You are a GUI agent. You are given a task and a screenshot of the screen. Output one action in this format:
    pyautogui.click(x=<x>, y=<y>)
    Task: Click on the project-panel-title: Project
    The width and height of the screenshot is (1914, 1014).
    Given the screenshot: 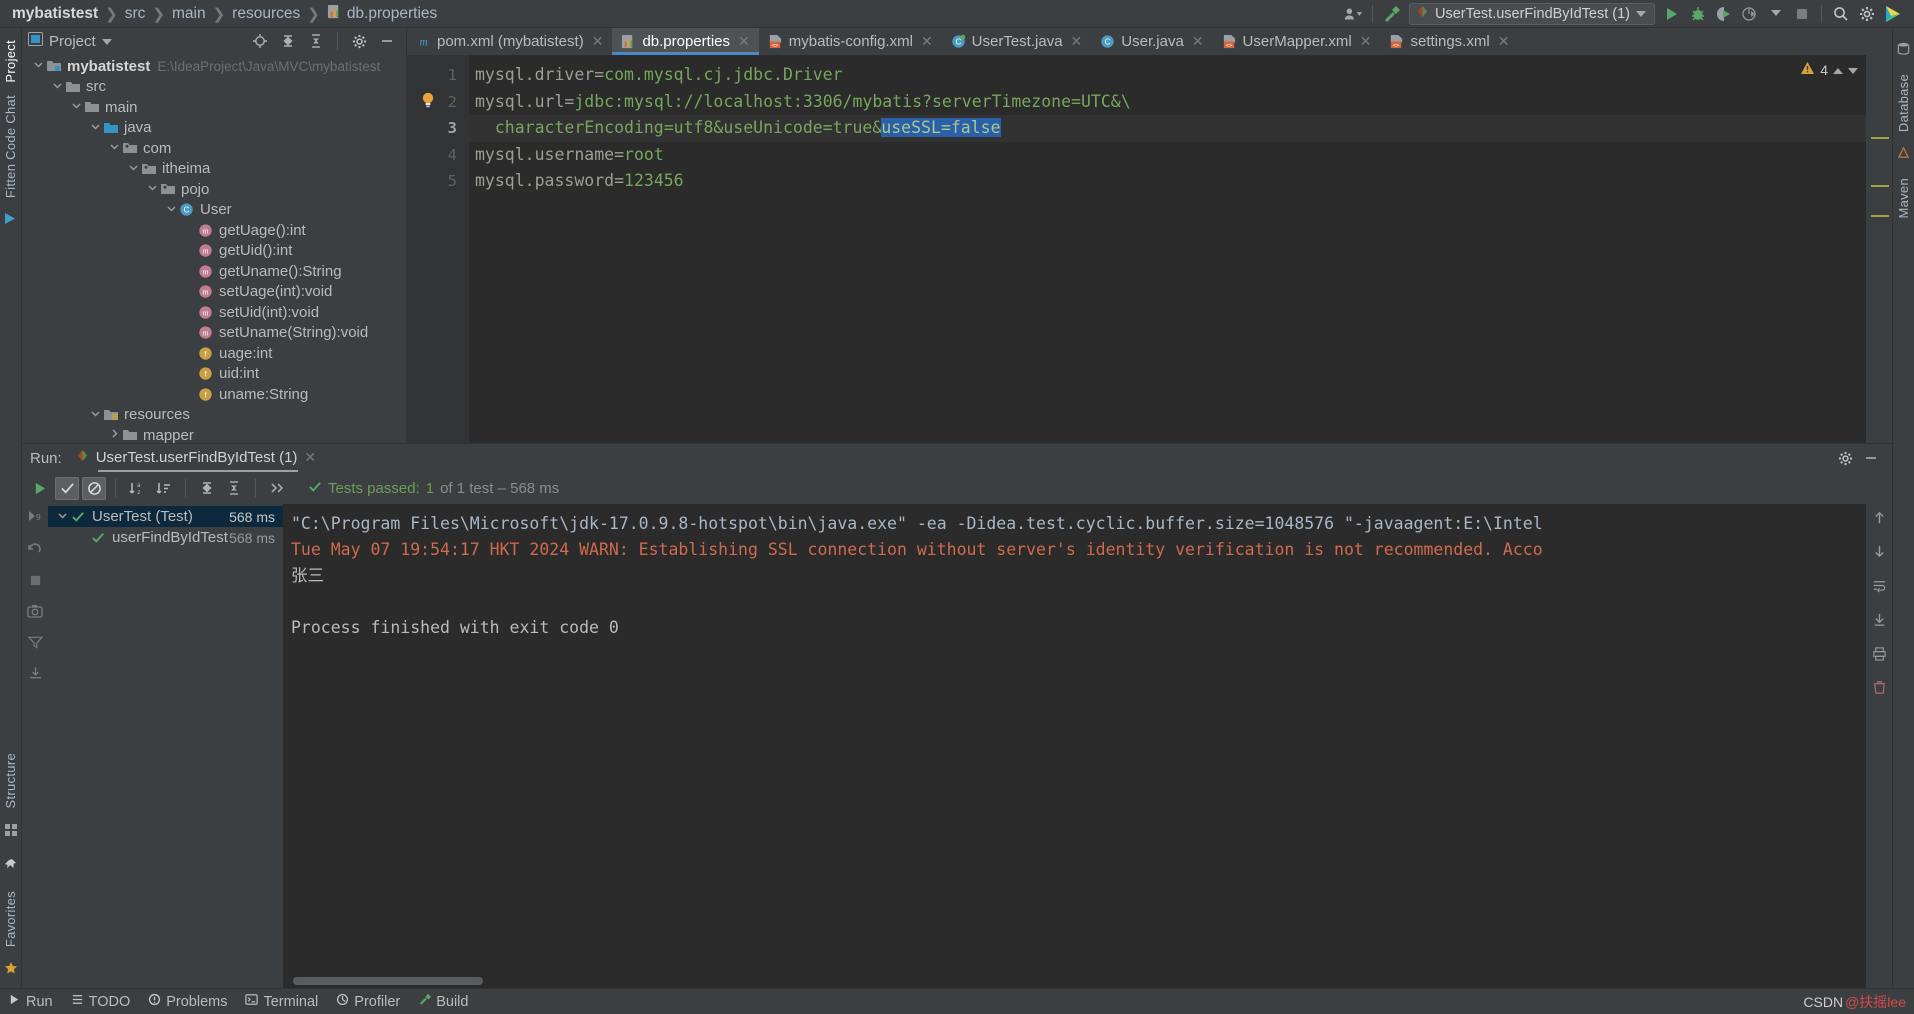 What is the action you would take?
    pyautogui.click(x=70, y=41)
    